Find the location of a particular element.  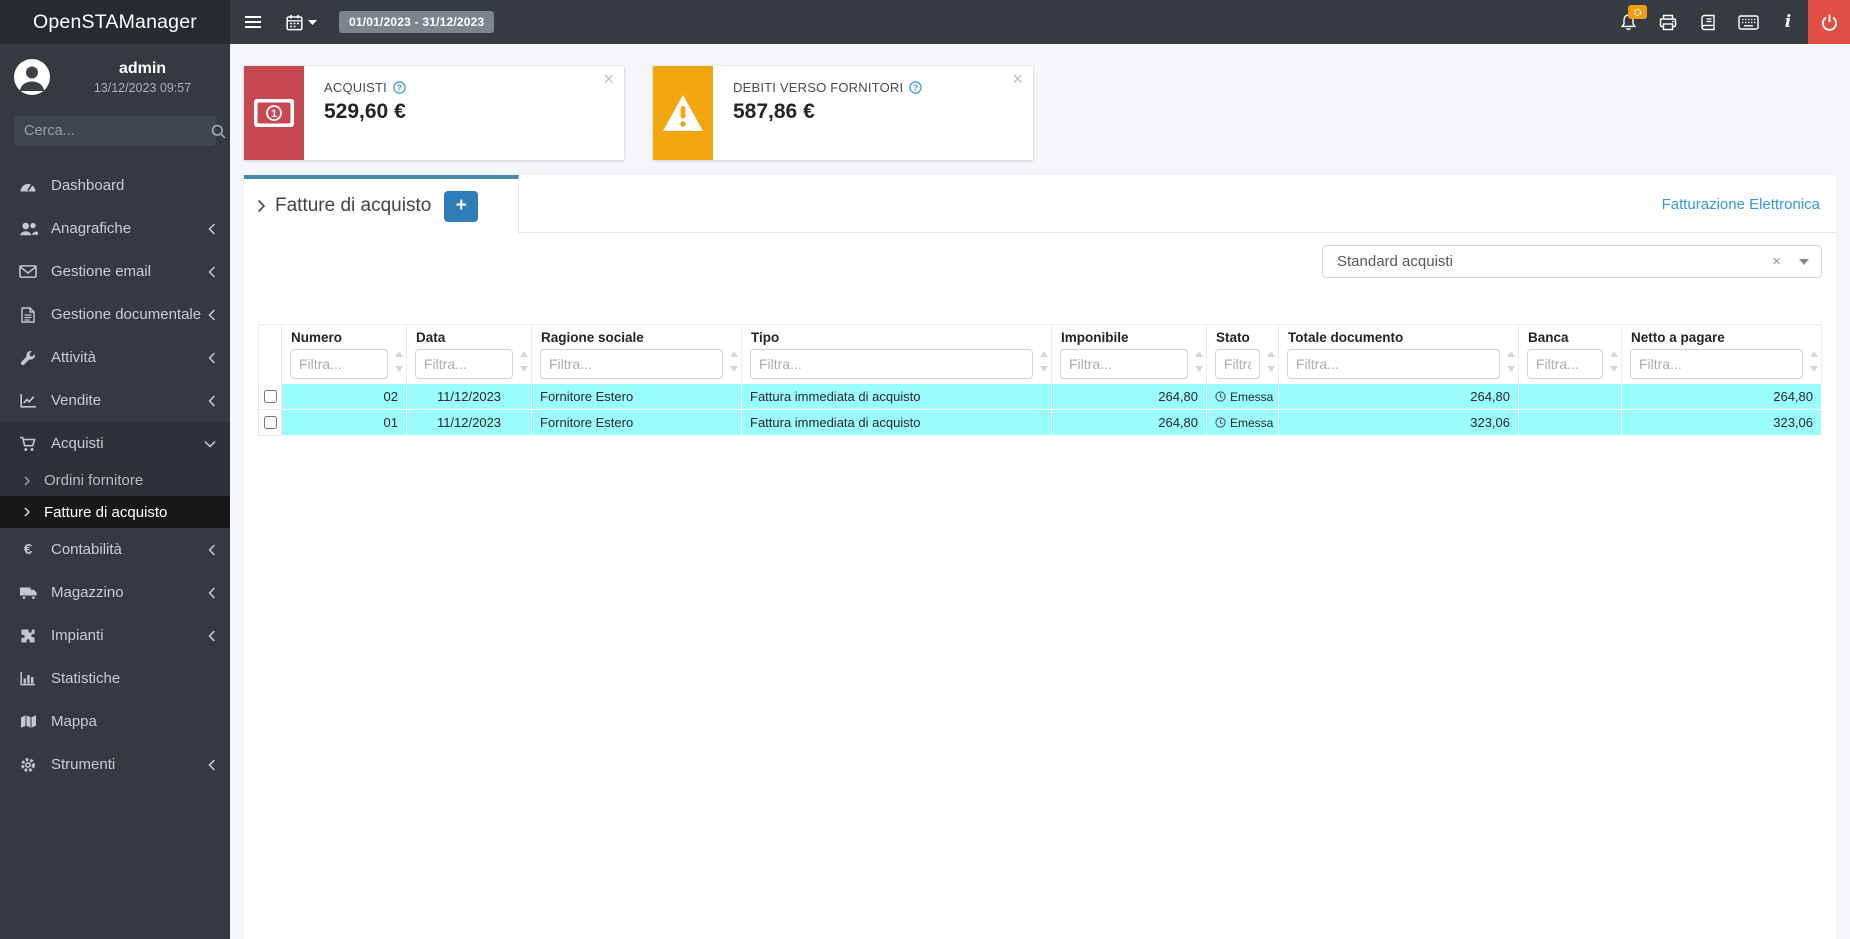

sidebar-item-contabilita: € Contabilità is located at coordinates (115, 549).